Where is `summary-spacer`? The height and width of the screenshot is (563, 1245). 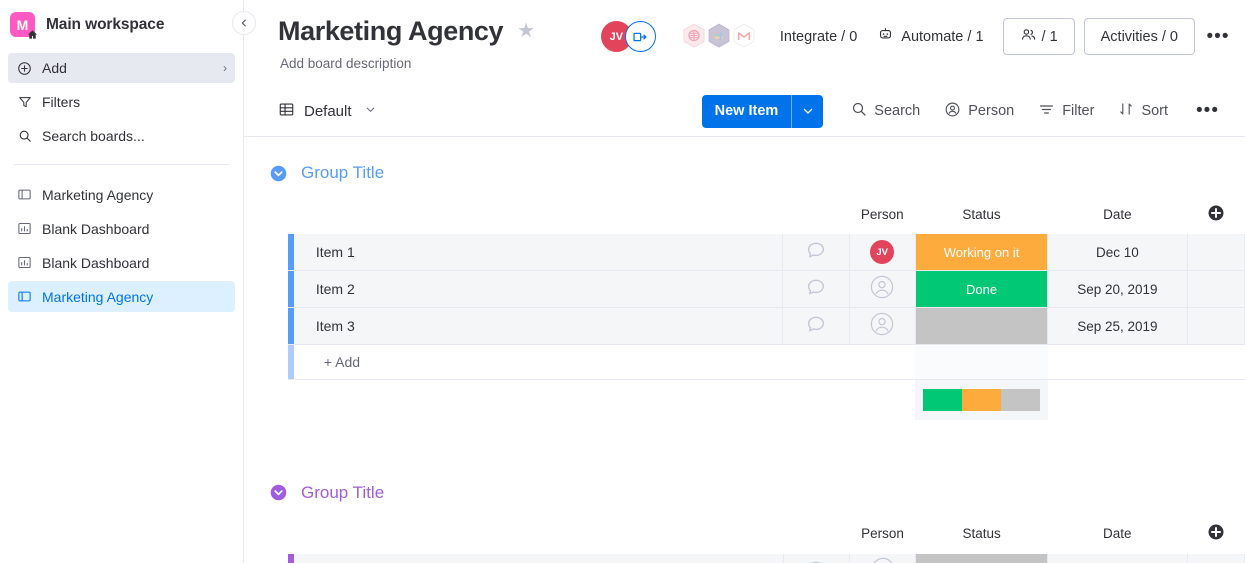 summary-spacer is located at coordinates (539, 400).